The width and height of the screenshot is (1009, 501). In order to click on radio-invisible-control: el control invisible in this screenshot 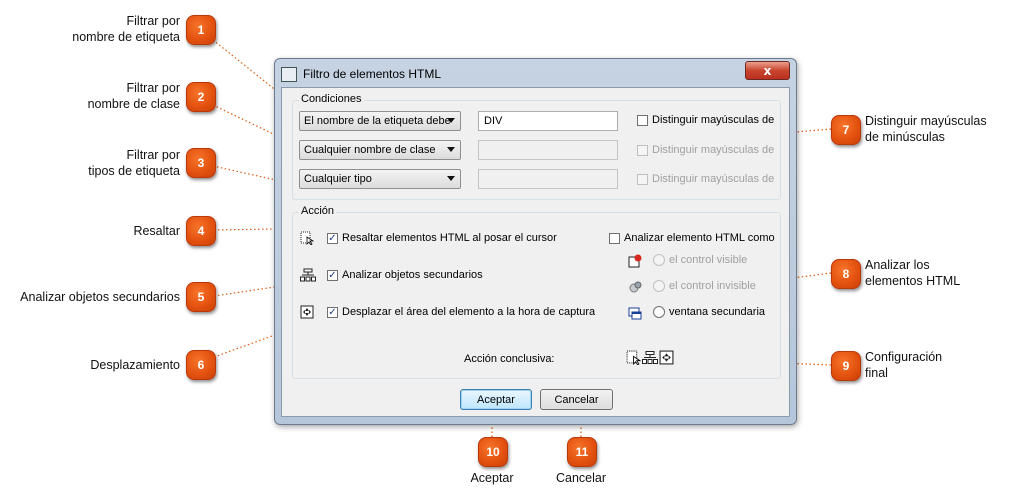, I will do `click(713, 287)`.